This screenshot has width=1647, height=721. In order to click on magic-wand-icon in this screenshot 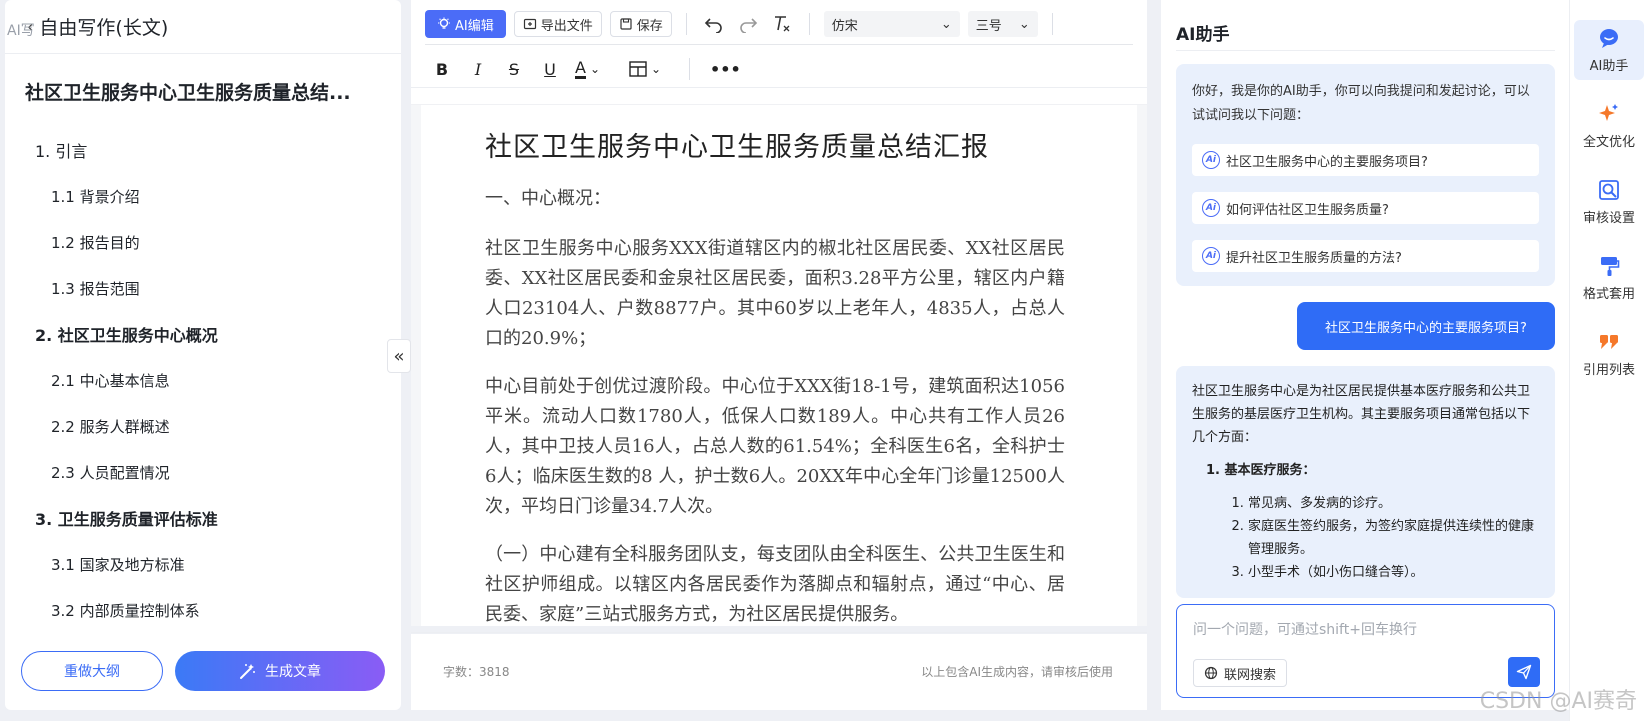, I will do `click(247, 671)`.